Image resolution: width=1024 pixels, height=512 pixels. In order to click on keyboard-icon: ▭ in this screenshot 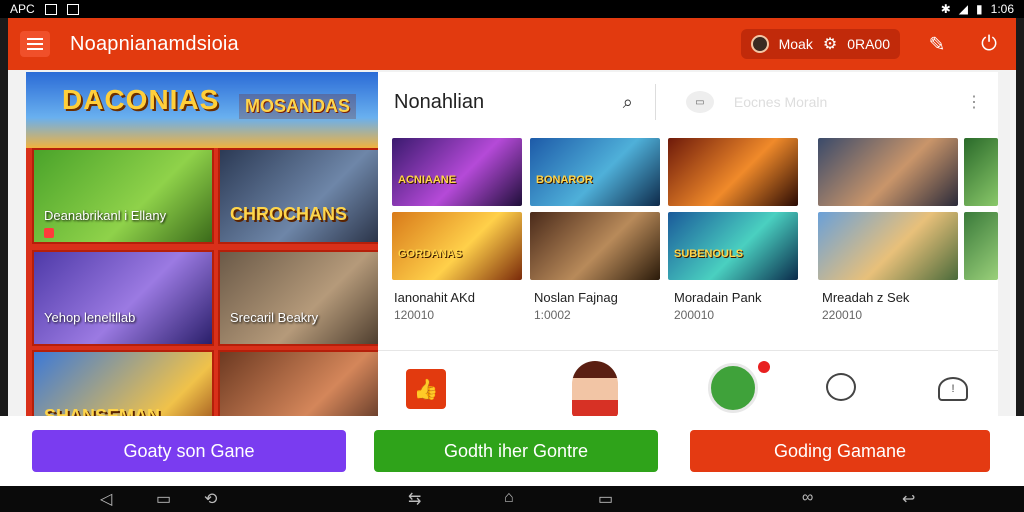, I will do `click(699, 102)`.